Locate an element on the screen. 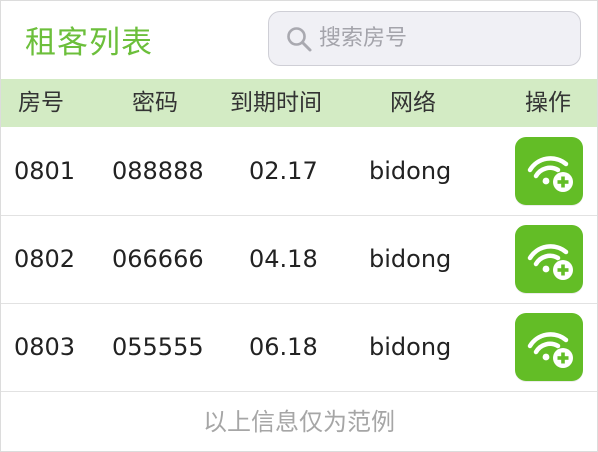 Image resolution: width=598 pixels, height=452 pixels. column-header-action: 操作 is located at coordinates (548, 103).